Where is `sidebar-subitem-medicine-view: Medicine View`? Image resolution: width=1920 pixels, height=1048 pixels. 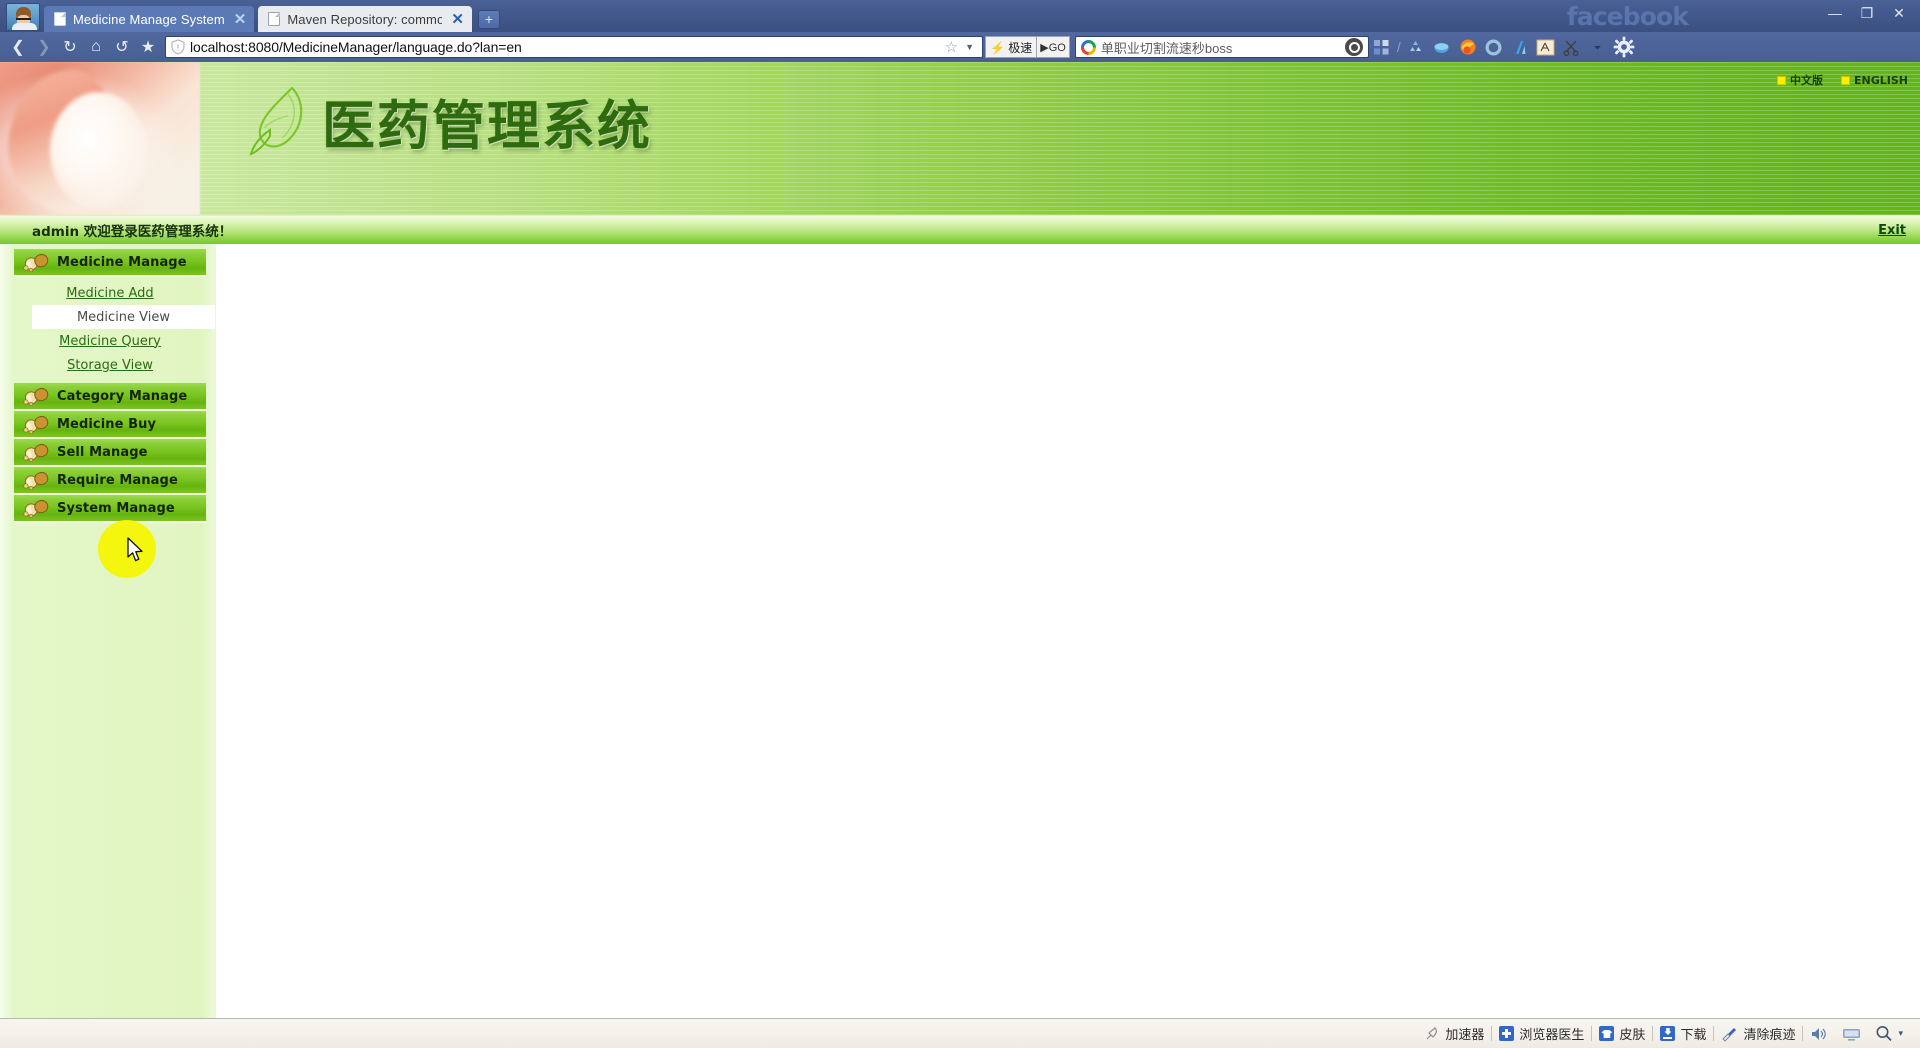 sidebar-subitem-medicine-view: Medicine View is located at coordinates (123, 317).